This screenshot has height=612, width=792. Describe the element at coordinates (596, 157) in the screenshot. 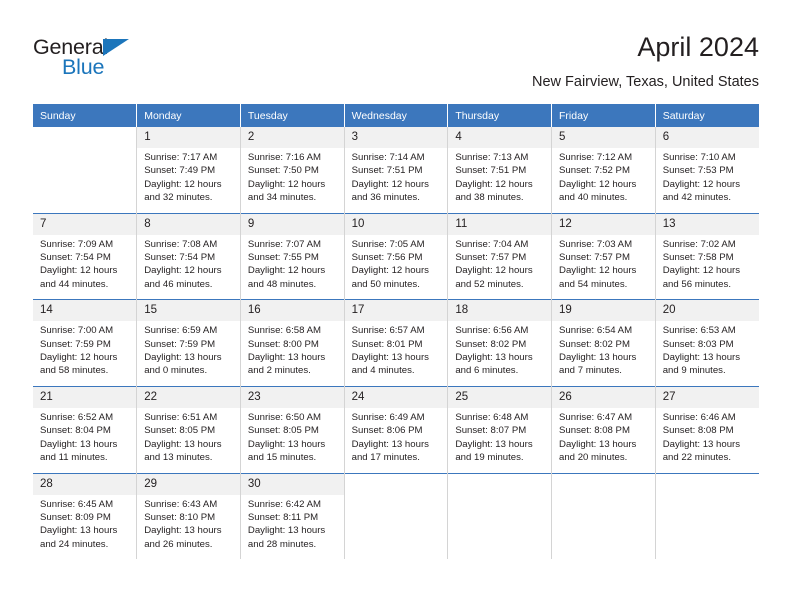

I see `sunrise-text: Sunrise: 7:12 AM` at that location.